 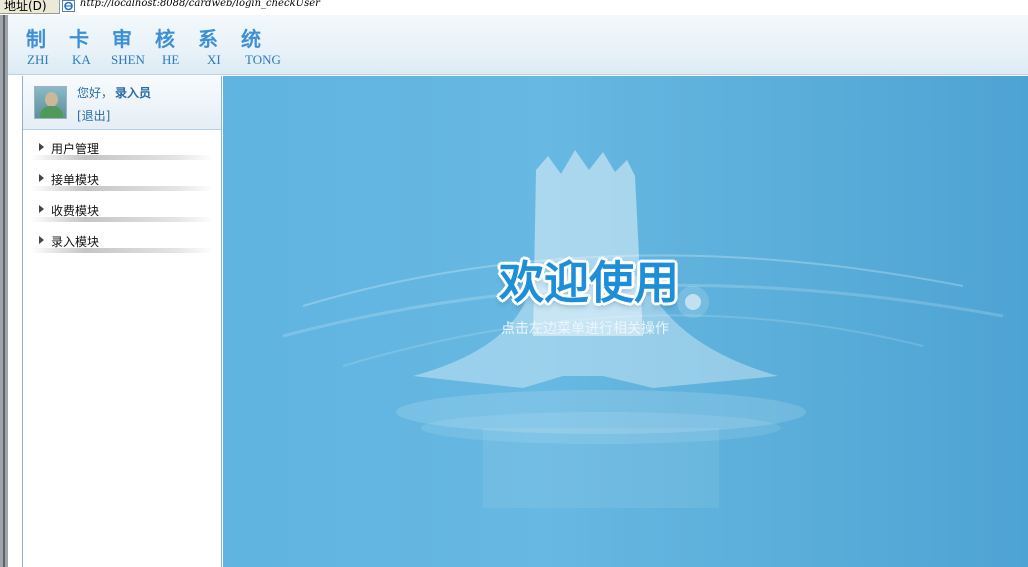 I want to click on sidebar-item-label: 录入模块, so click(x=75, y=242).